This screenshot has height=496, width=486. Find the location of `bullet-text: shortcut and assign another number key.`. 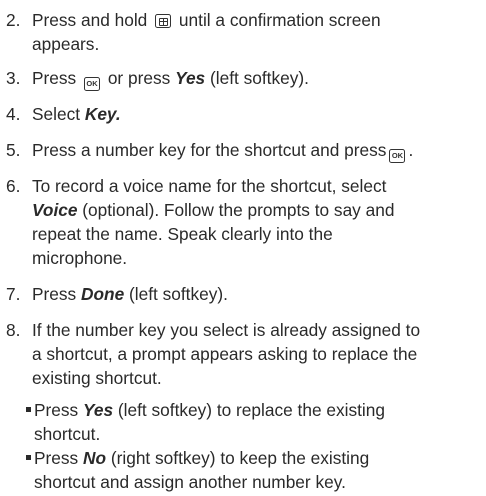

bullet-text: shortcut and assign another number key. is located at coordinates (190, 482).